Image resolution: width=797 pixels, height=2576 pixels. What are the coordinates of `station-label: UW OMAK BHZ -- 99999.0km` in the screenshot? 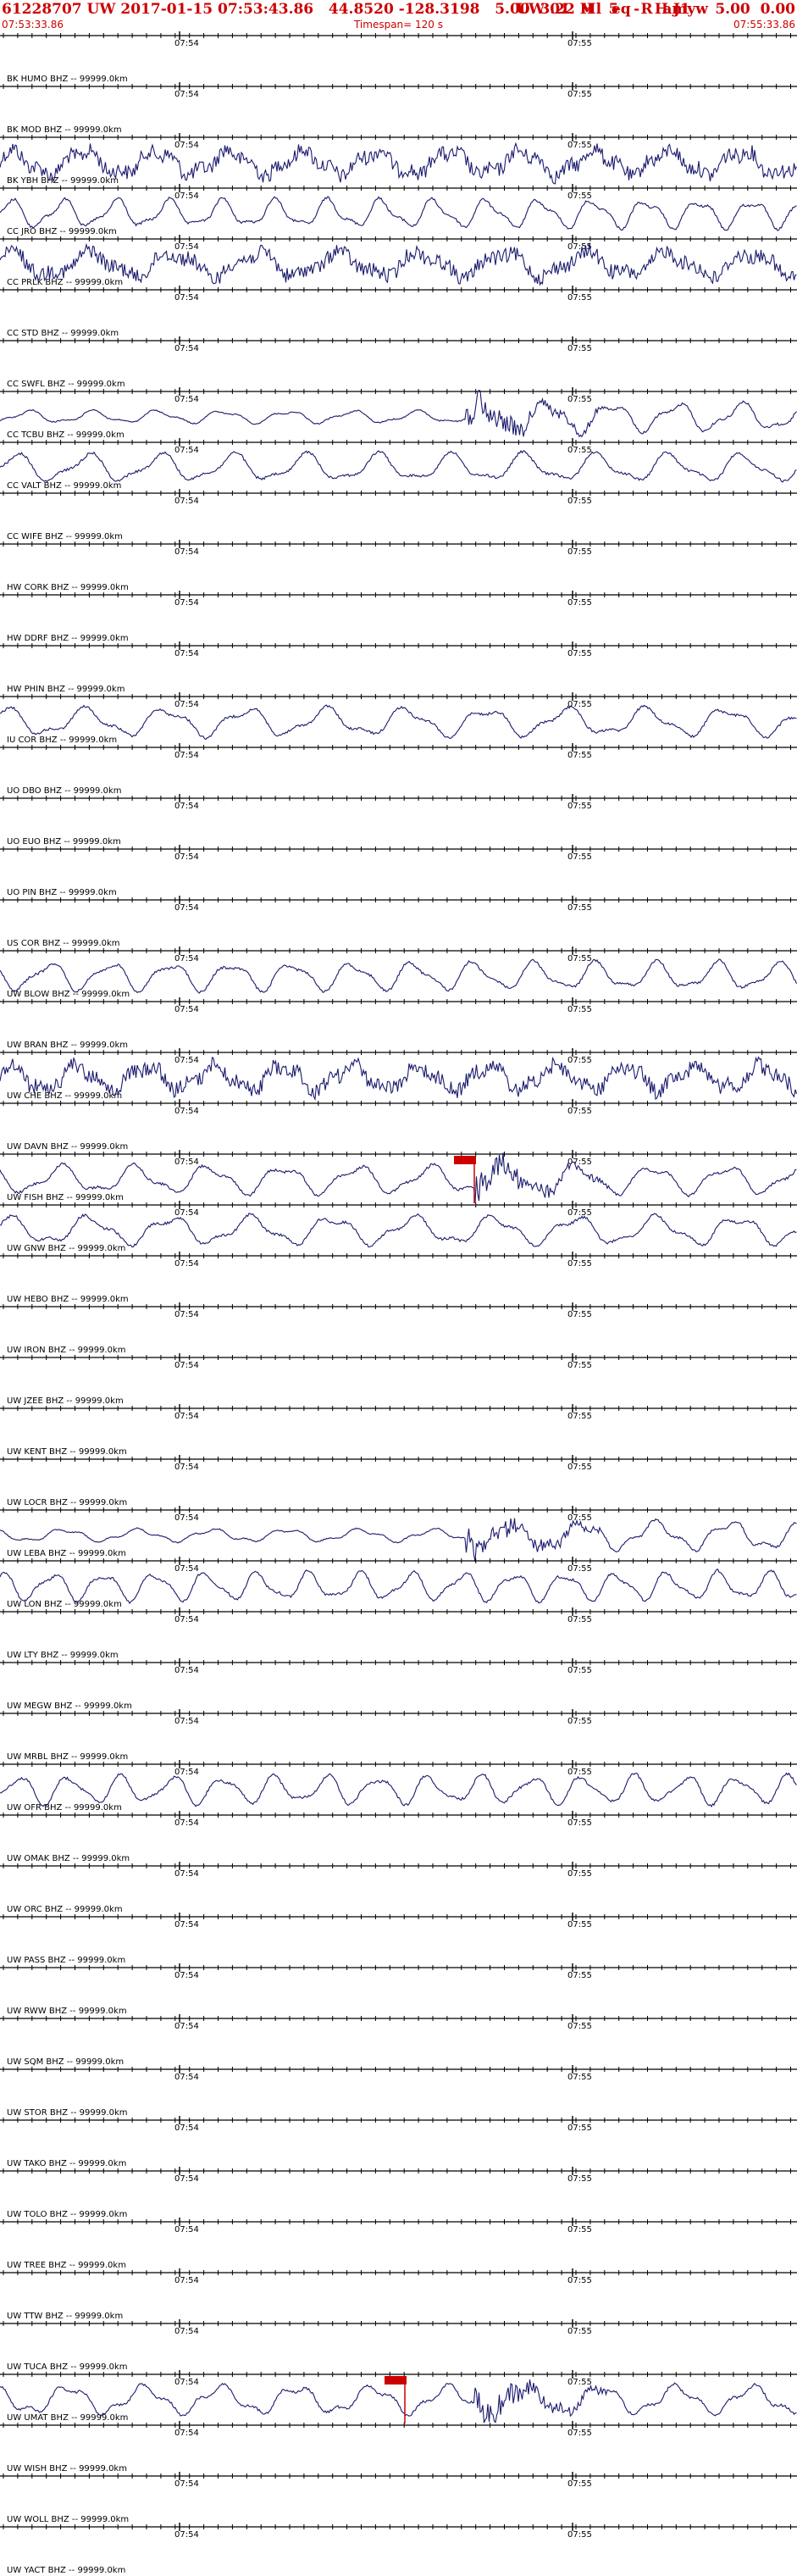 It's located at (68, 1858).